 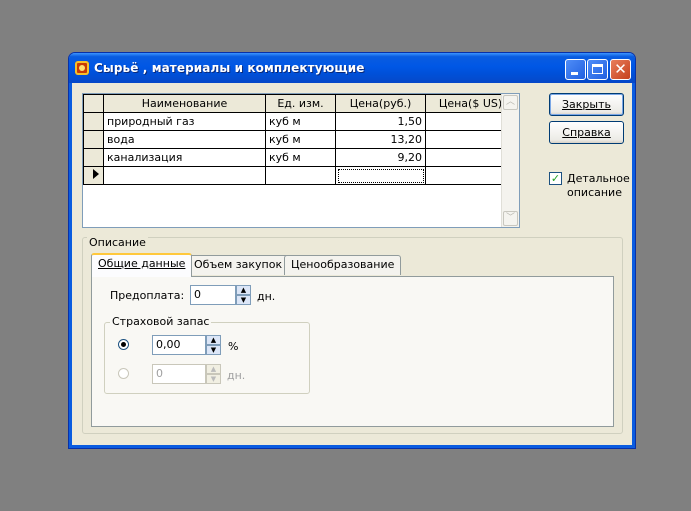 I want to click on window-title: Сырьё , материалы и комплектующие, so click(x=229, y=68).